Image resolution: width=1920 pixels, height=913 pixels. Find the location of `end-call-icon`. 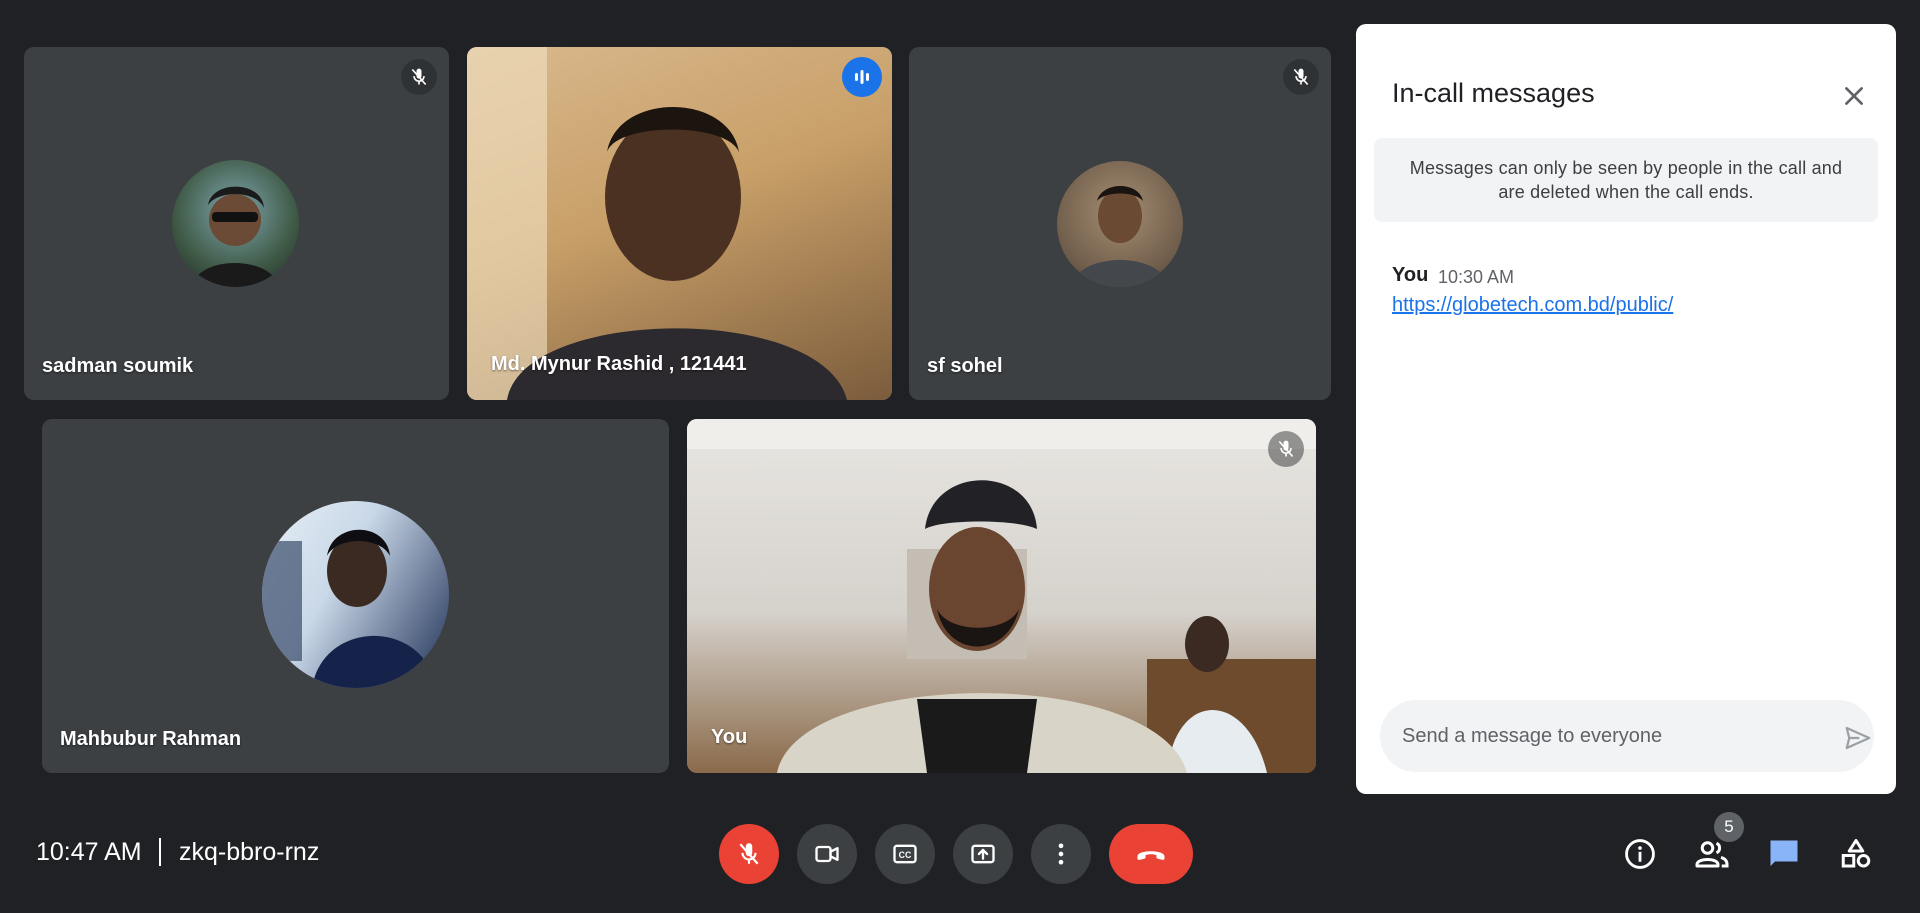

end-call-icon is located at coordinates (1151, 855).